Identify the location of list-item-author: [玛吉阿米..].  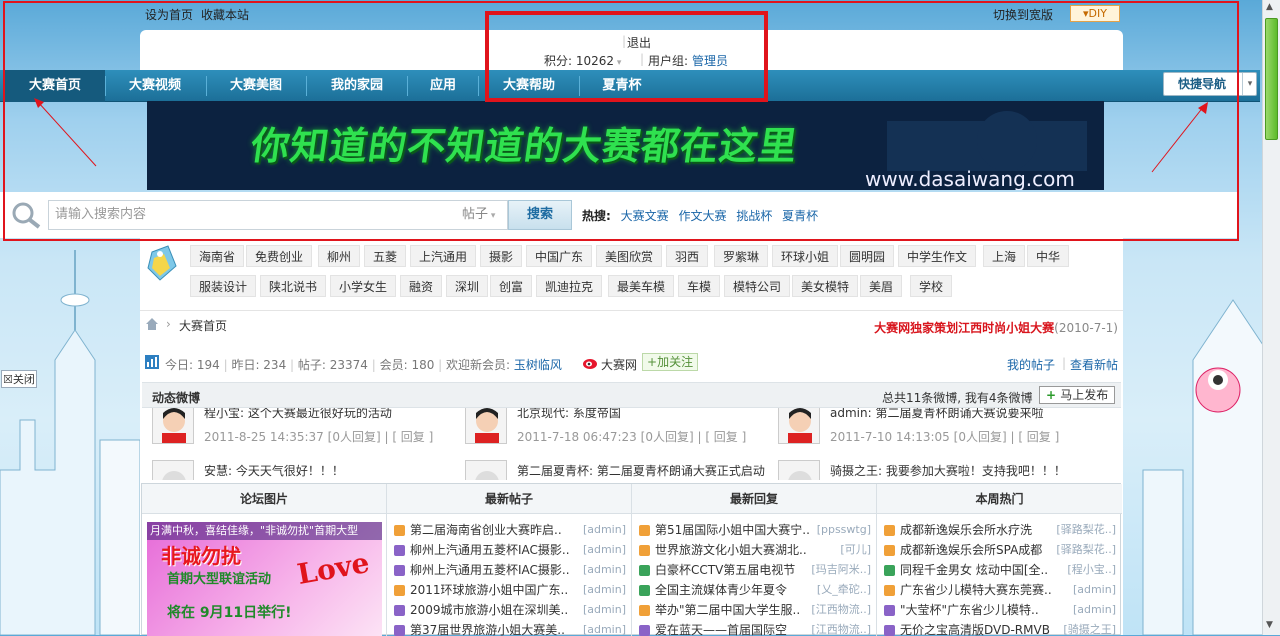
(841, 570).